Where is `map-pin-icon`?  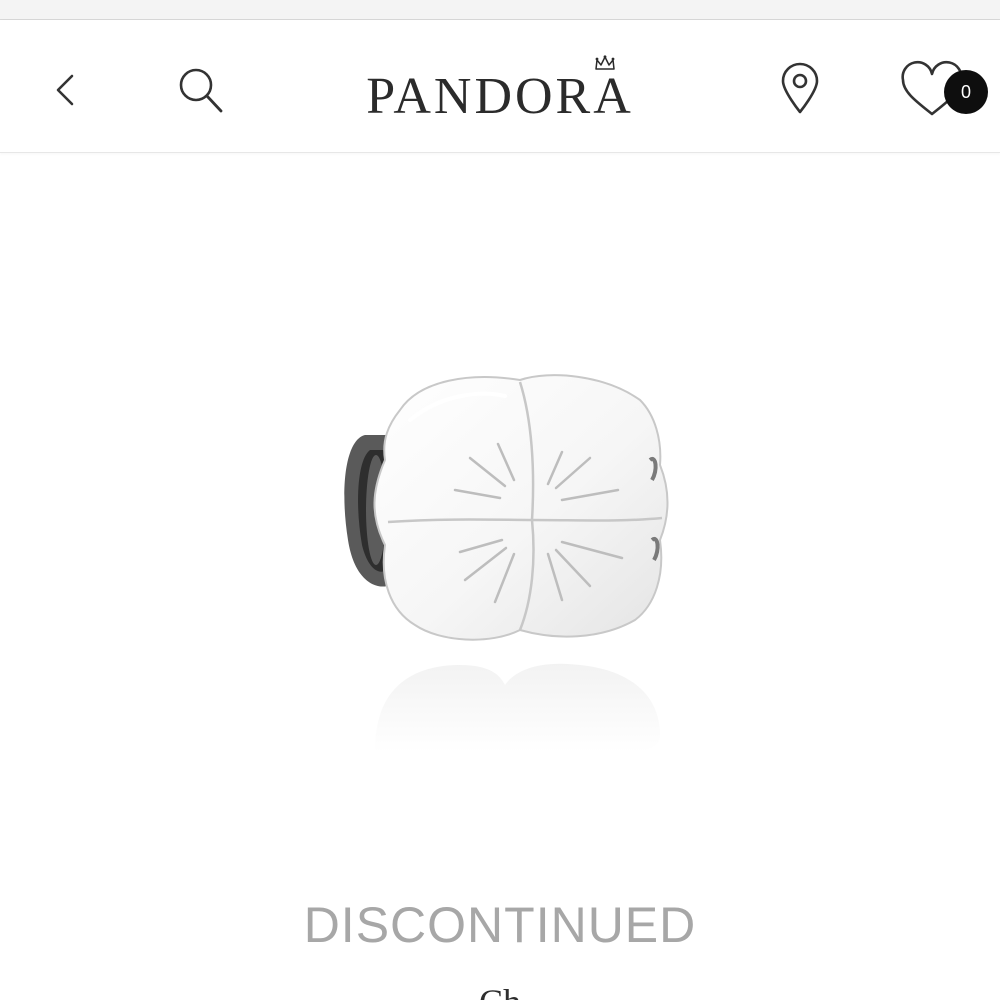
map-pin-icon is located at coordinates (800, 88).